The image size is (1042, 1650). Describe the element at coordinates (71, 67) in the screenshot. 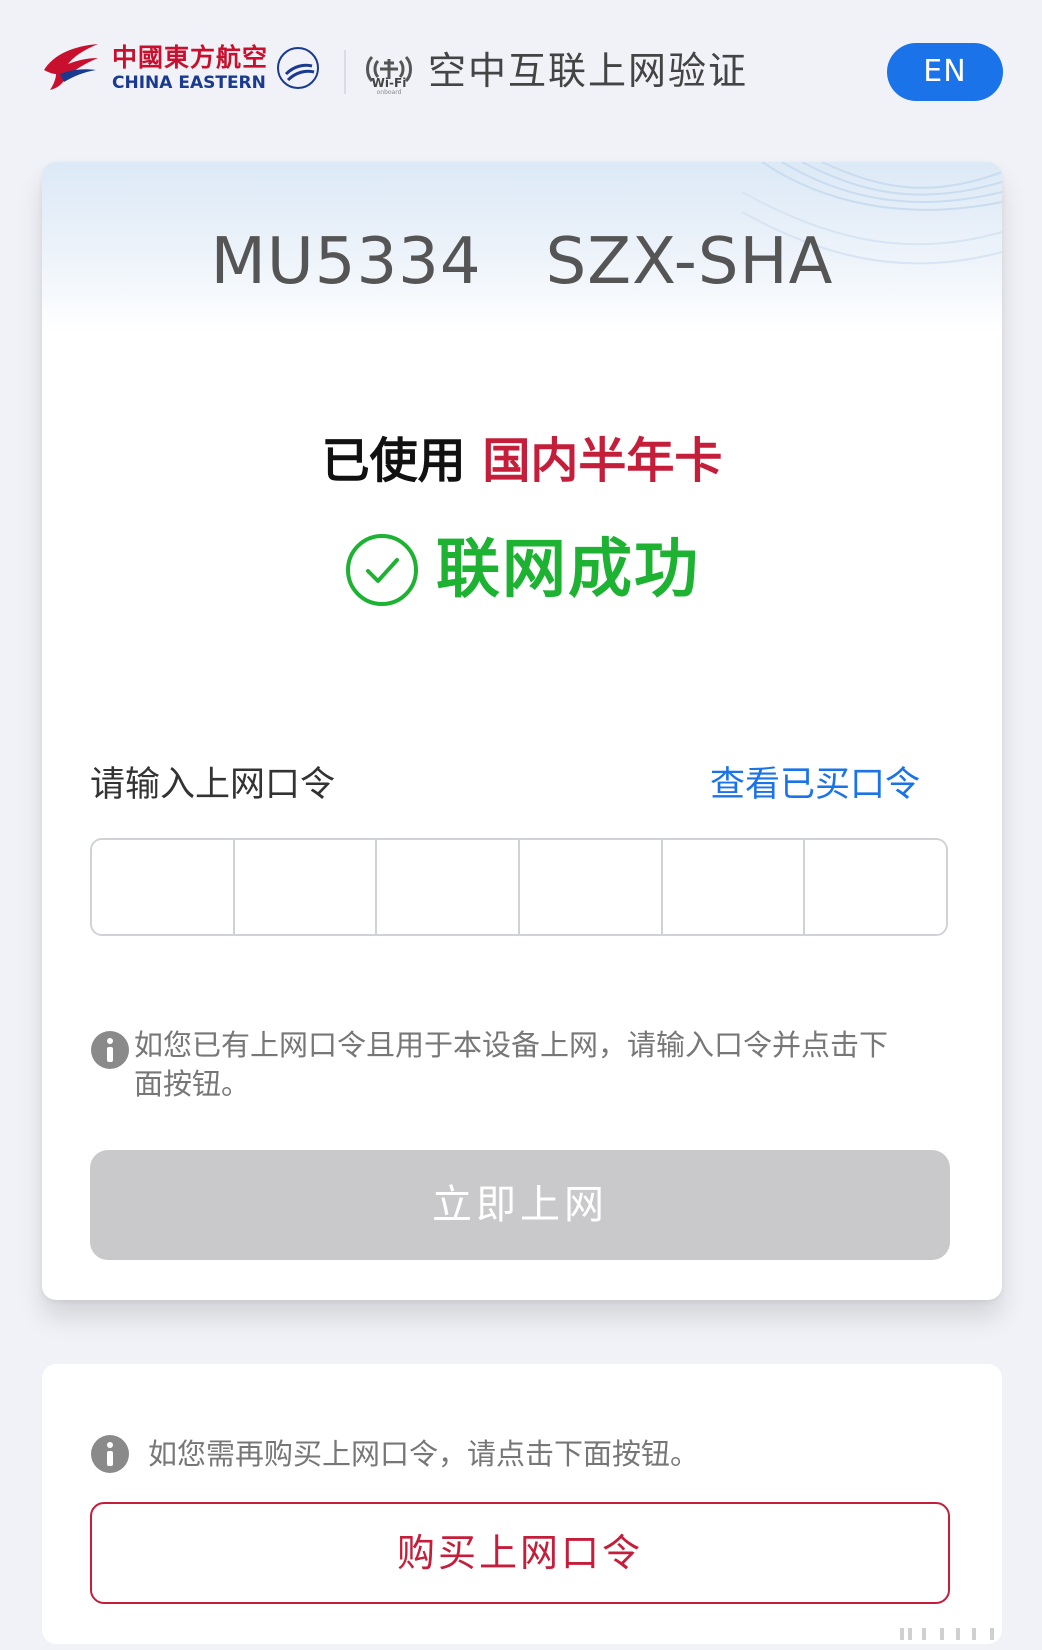

I see `china-eastern-logo-icon` at that location.